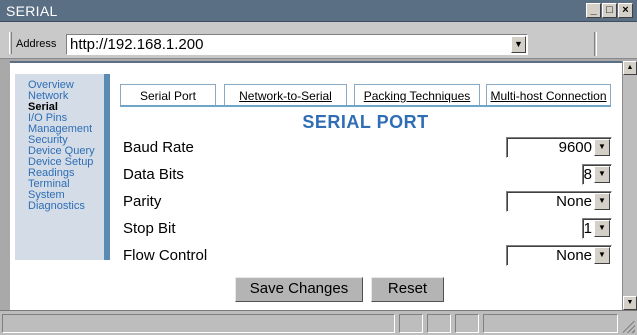 The height and width of the screenshot is (335, 637). What do you see at coordinates (625, 10) in the screenshot?
I see `close-icon: ×` at bounding box center [625, 10].